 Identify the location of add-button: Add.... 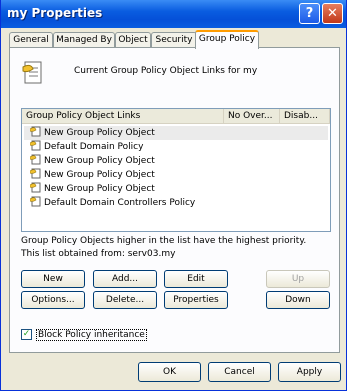
(125, 279).